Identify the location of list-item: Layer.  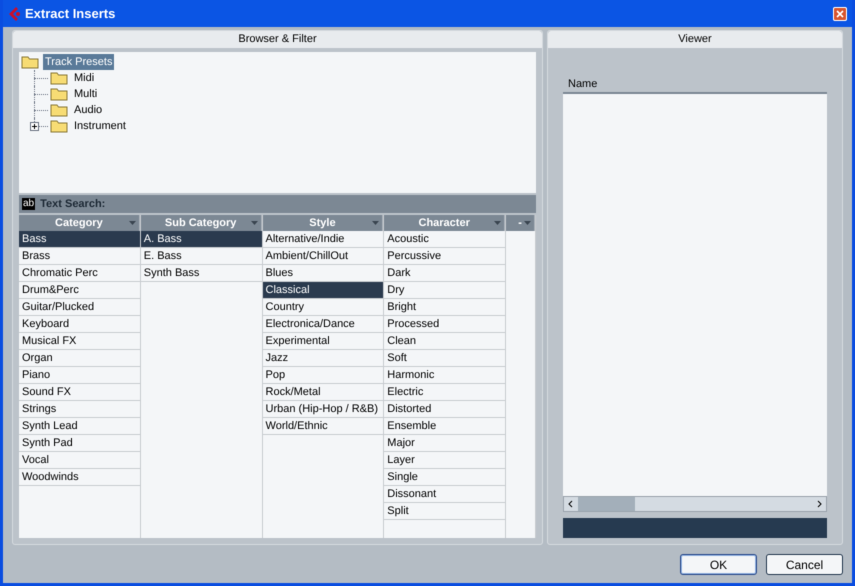
(445, 460).